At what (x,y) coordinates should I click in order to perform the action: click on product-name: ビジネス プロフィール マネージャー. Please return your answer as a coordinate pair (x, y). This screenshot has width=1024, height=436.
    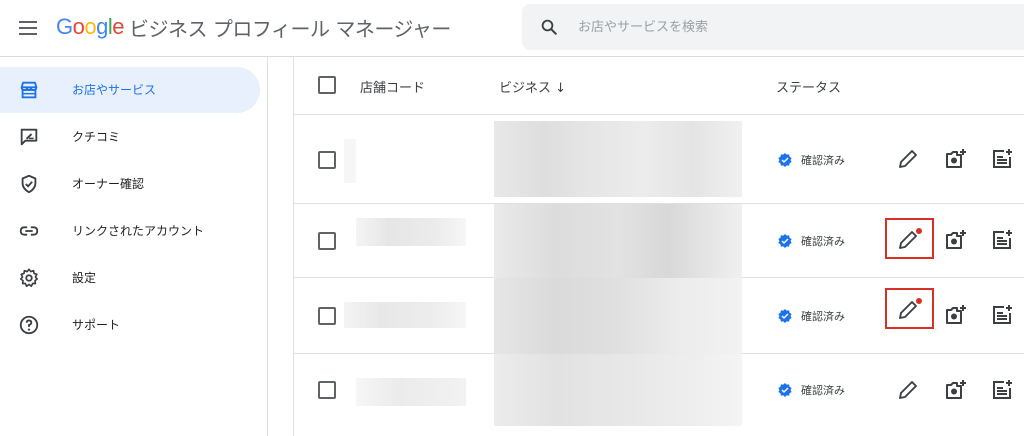
    Looking at the image, I should click on (290, 28).